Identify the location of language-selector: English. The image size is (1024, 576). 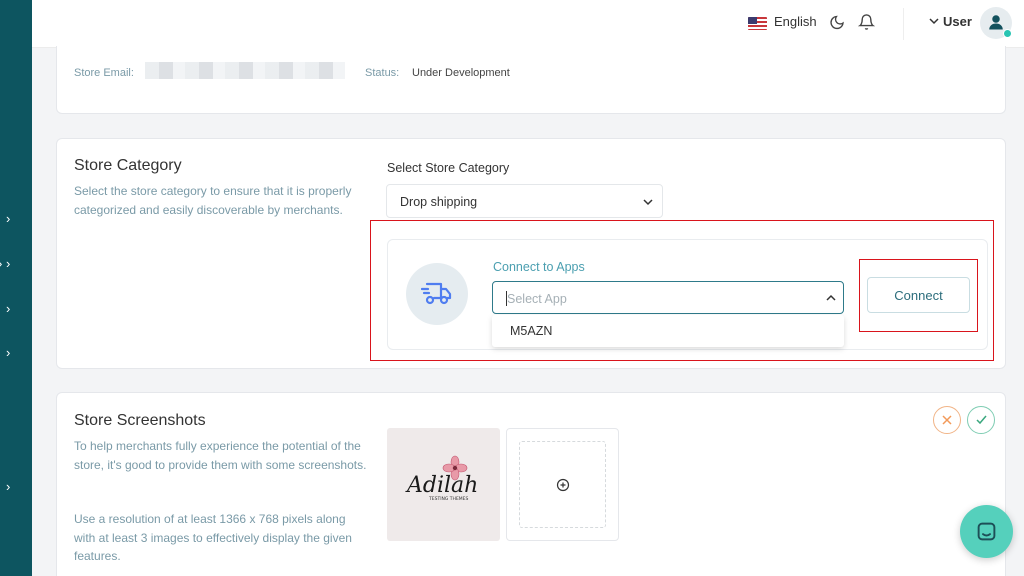
(795, 21).